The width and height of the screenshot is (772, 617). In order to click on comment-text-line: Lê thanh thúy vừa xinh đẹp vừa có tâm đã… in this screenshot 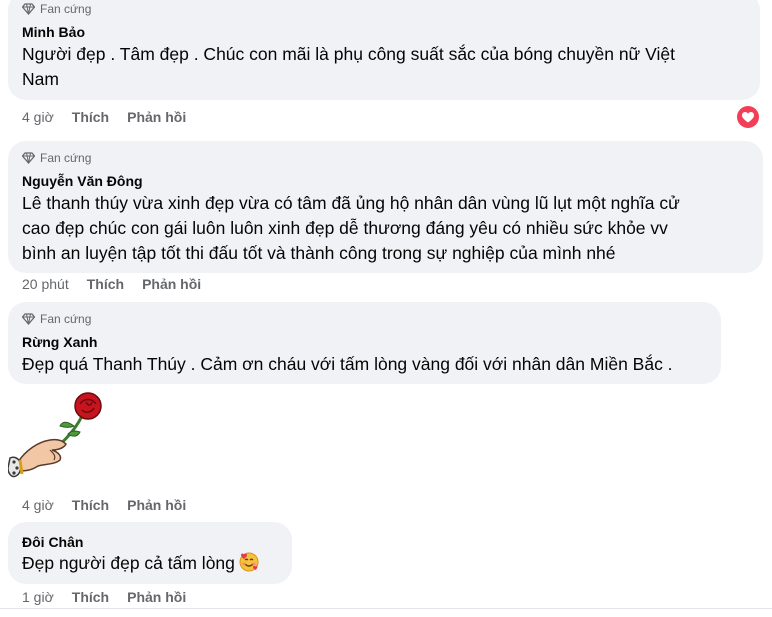, I will do `click(351, 203)`.